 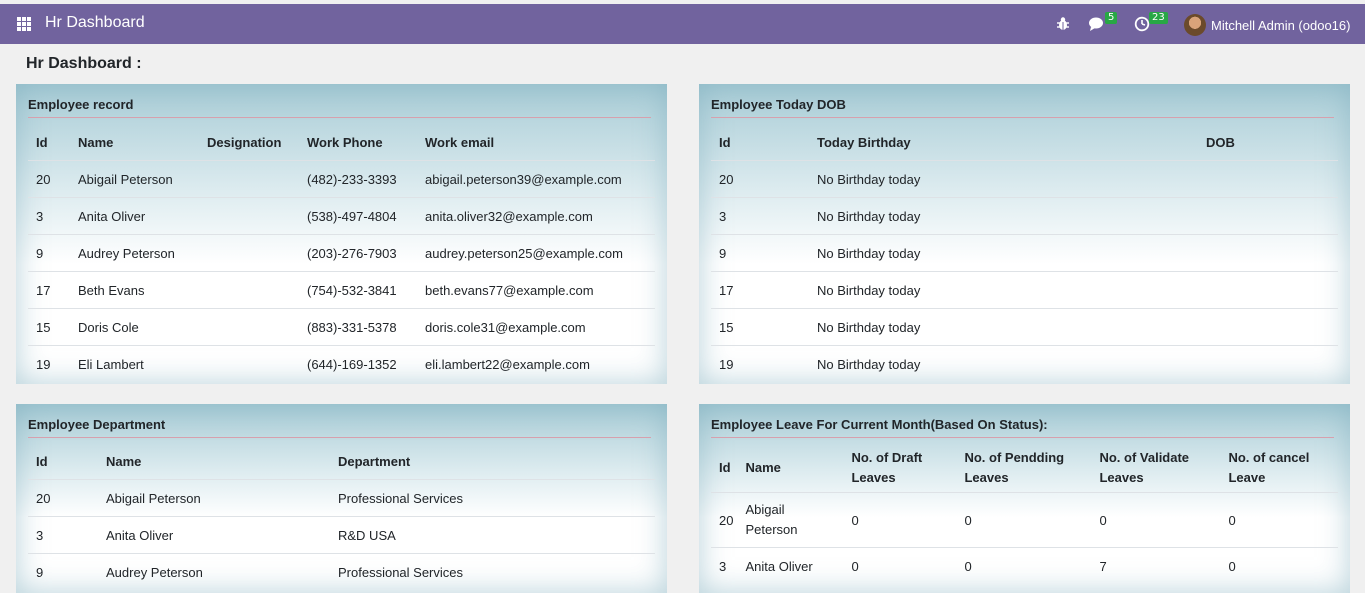 What do you see at coordinates (24, 24) in the screenshot?
I see `apps-menu-icon` at bounding box center [24, 24].